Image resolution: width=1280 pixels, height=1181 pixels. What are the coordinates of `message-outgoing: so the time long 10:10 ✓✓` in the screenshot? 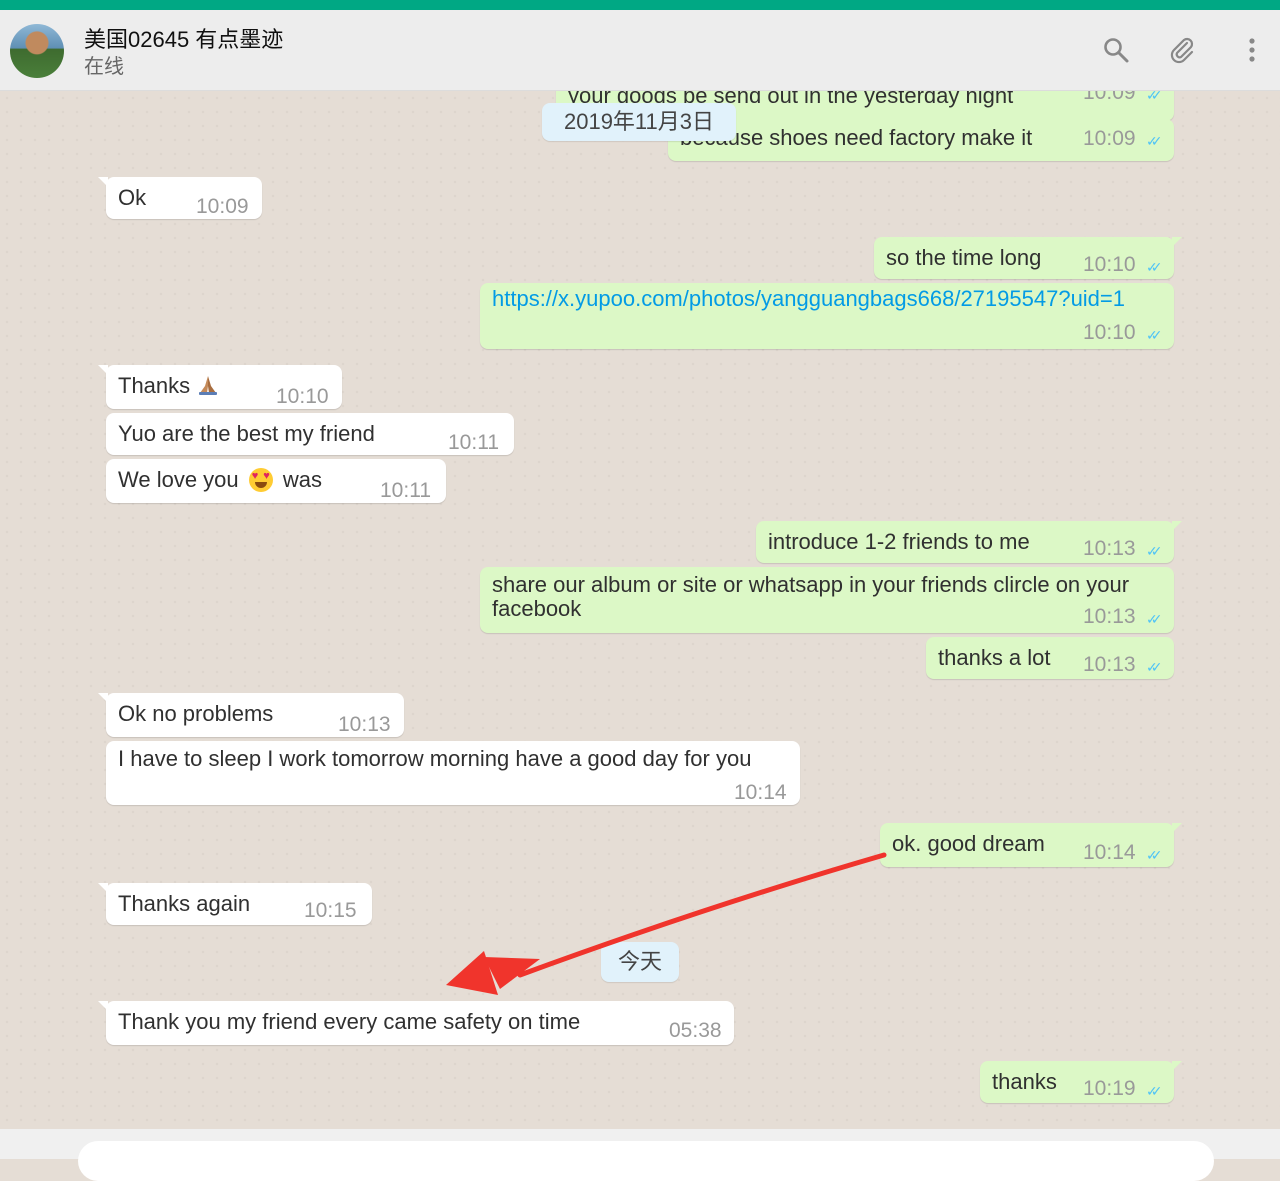 It's located at (1028, 258).